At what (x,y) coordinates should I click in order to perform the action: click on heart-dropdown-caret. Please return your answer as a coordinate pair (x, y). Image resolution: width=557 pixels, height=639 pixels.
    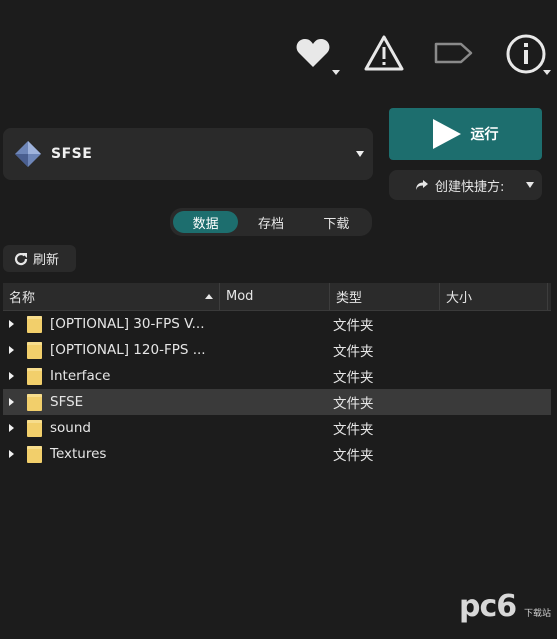
    Looking at the image, I should click on (336, 72).